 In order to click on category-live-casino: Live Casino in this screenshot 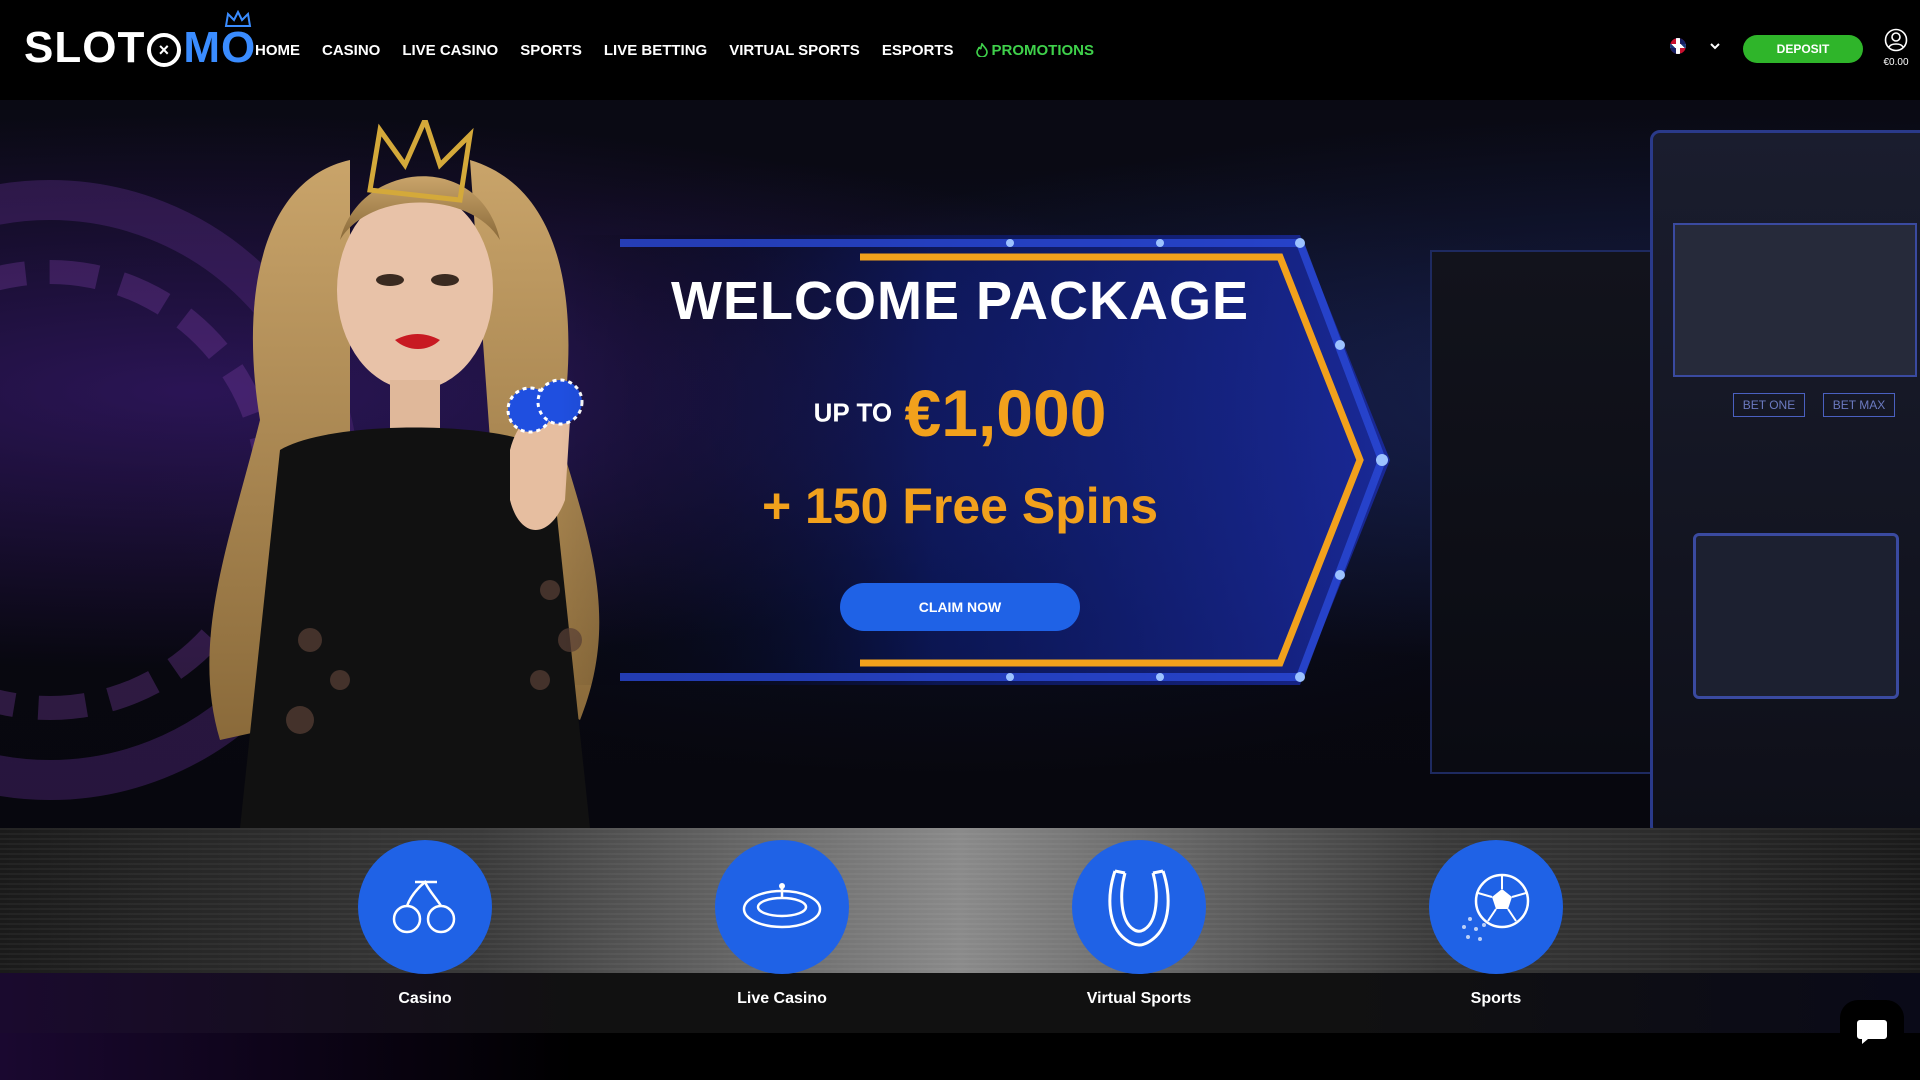, I will do `click(782, 924)`.